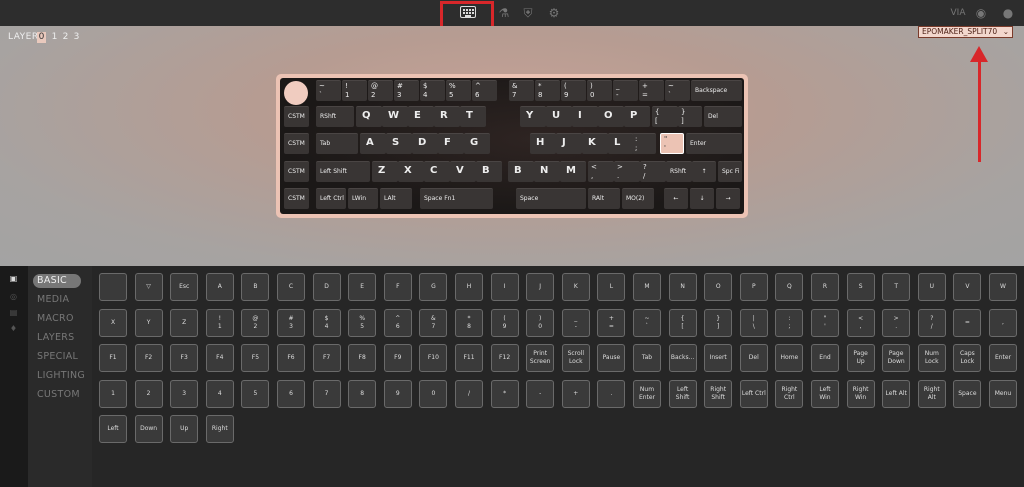  What do you see at coordinates (931, 322) in the screenshot?
I see `keycode-button: ? /` at bounding box center [931, 322].